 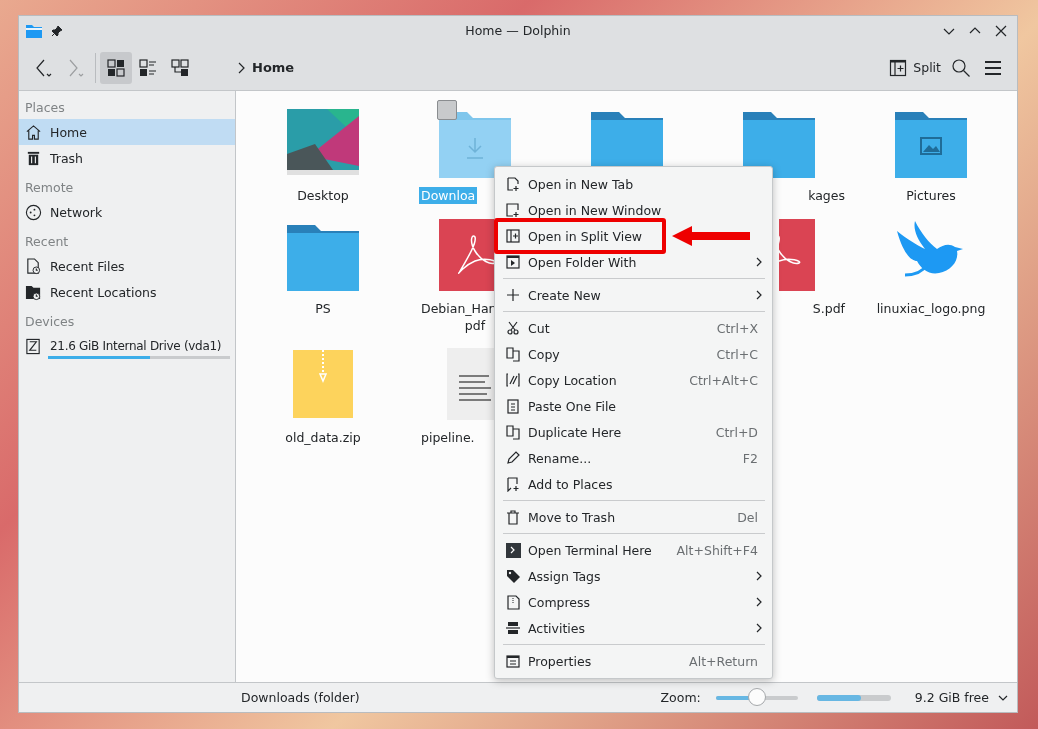 What do you see at coordinates (33, 212) in the screenshot?
I see `network-icon` at bounding box center [33, 212].